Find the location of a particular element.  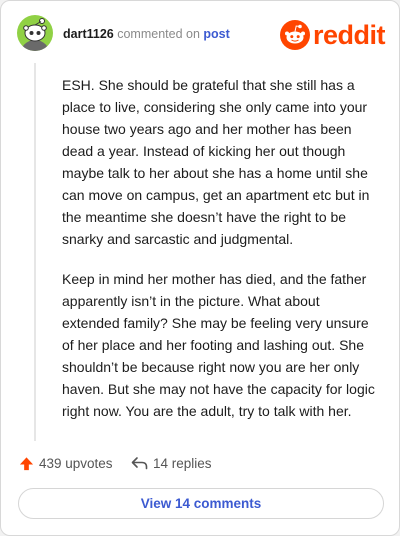

username: dart1126 is located at coordinates (88, 34).